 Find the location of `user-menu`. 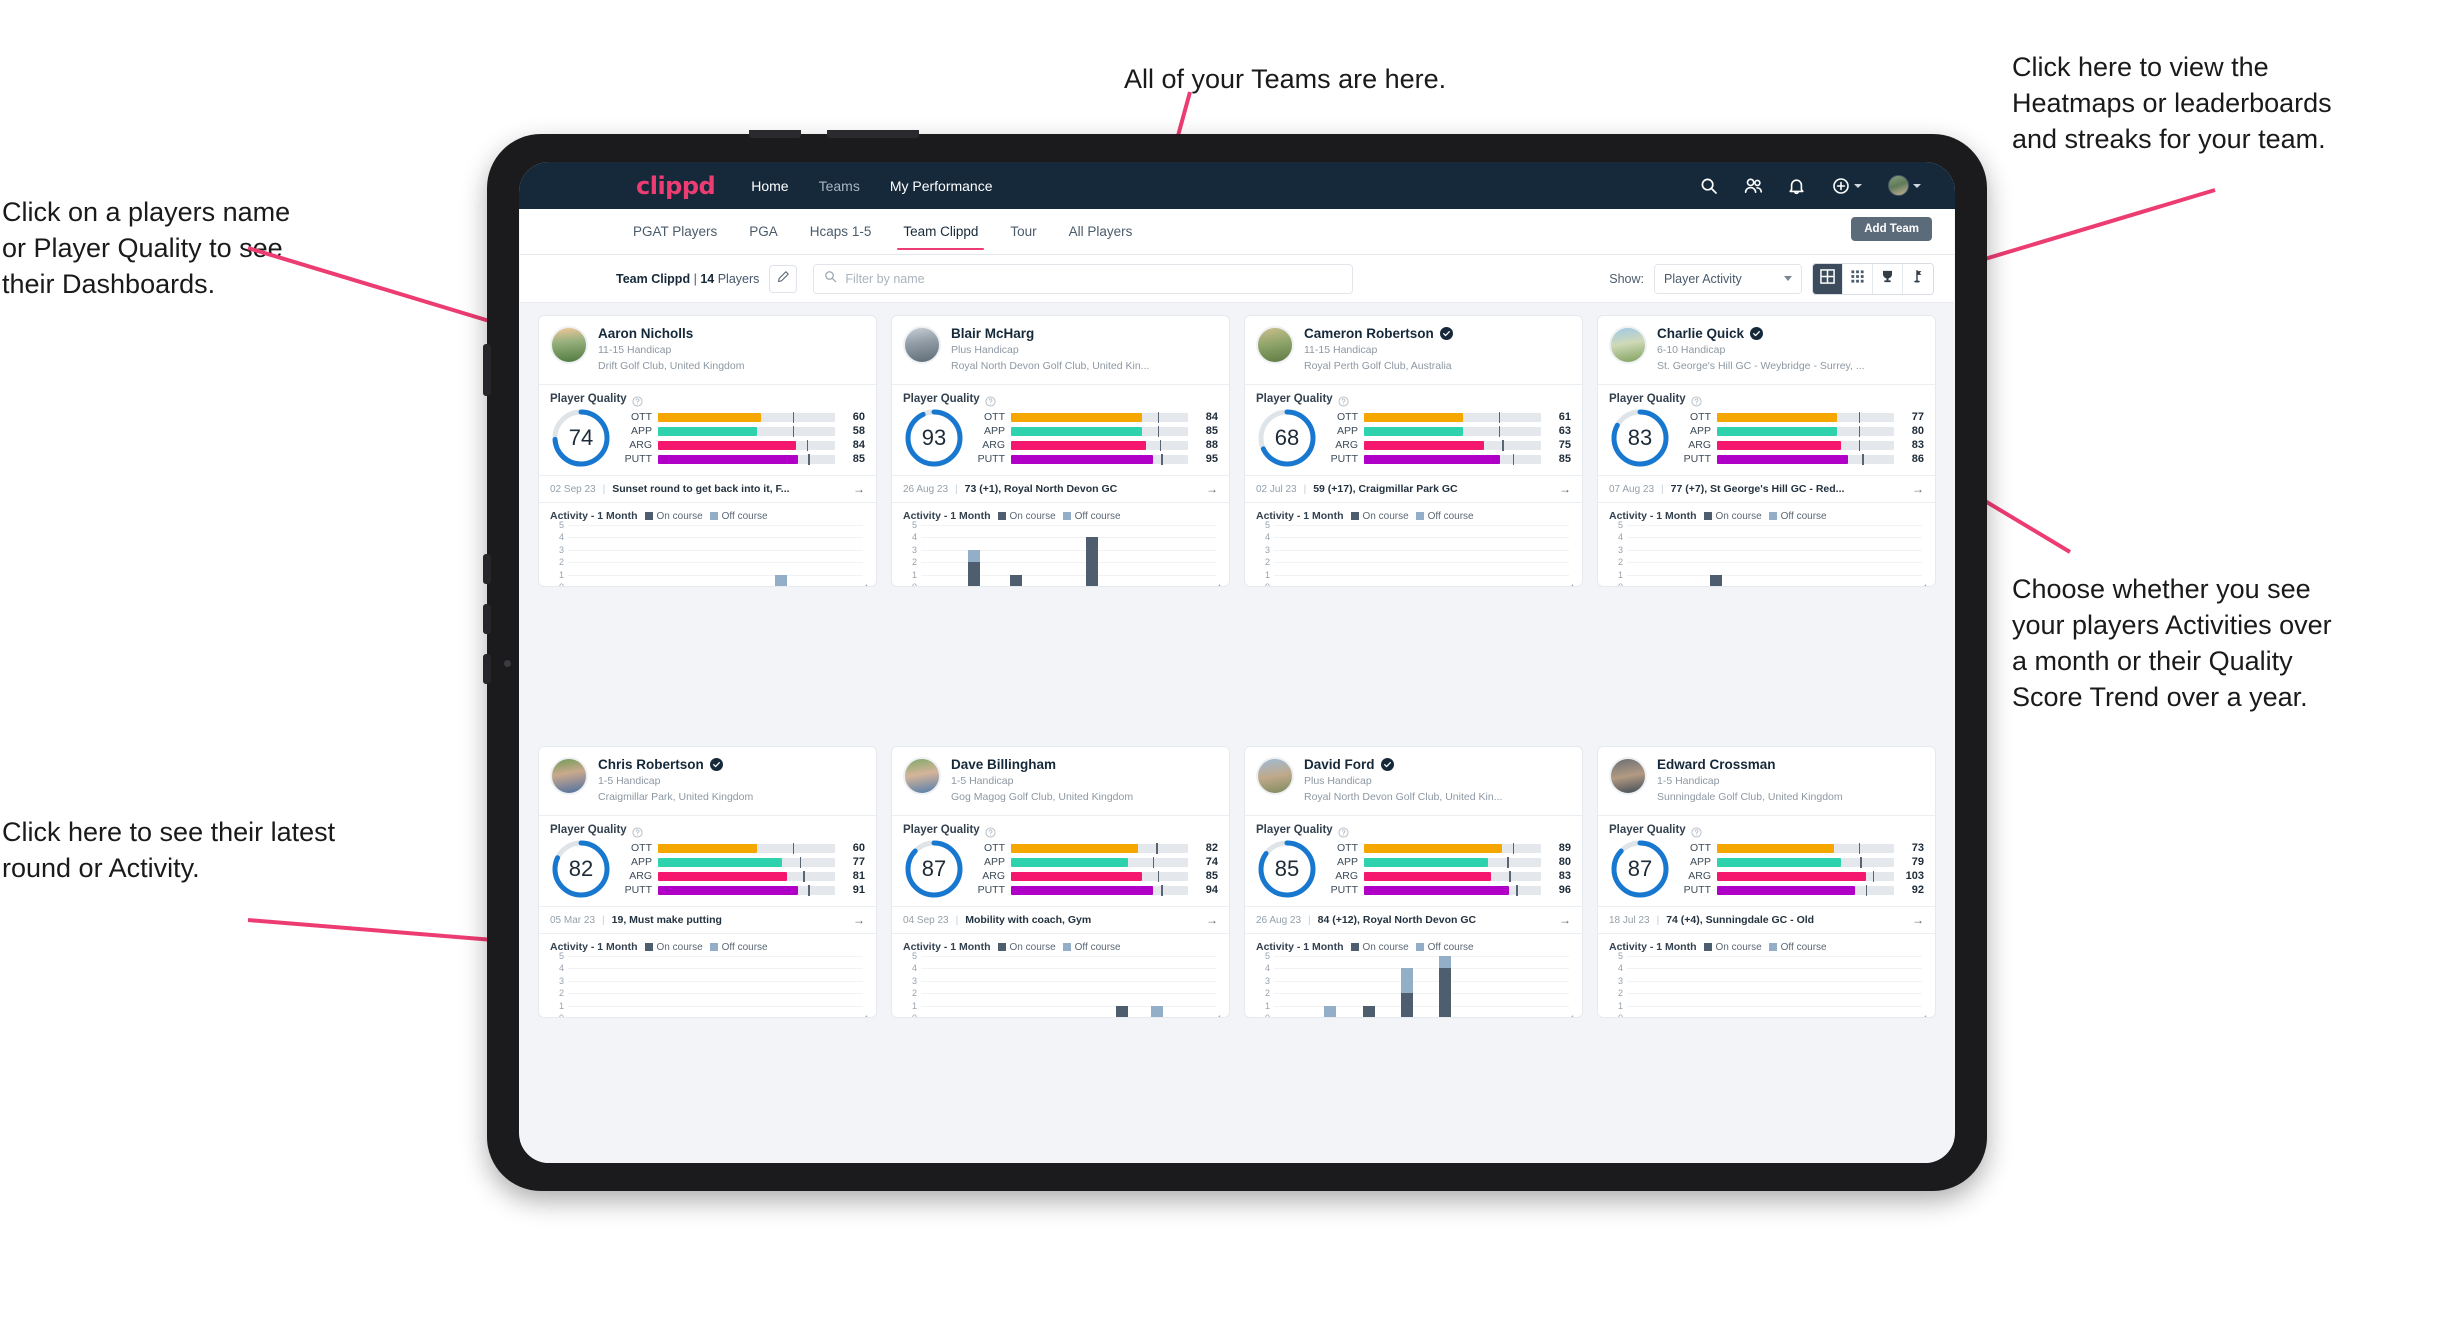

user-menu is located at coordinates (1904, 185).